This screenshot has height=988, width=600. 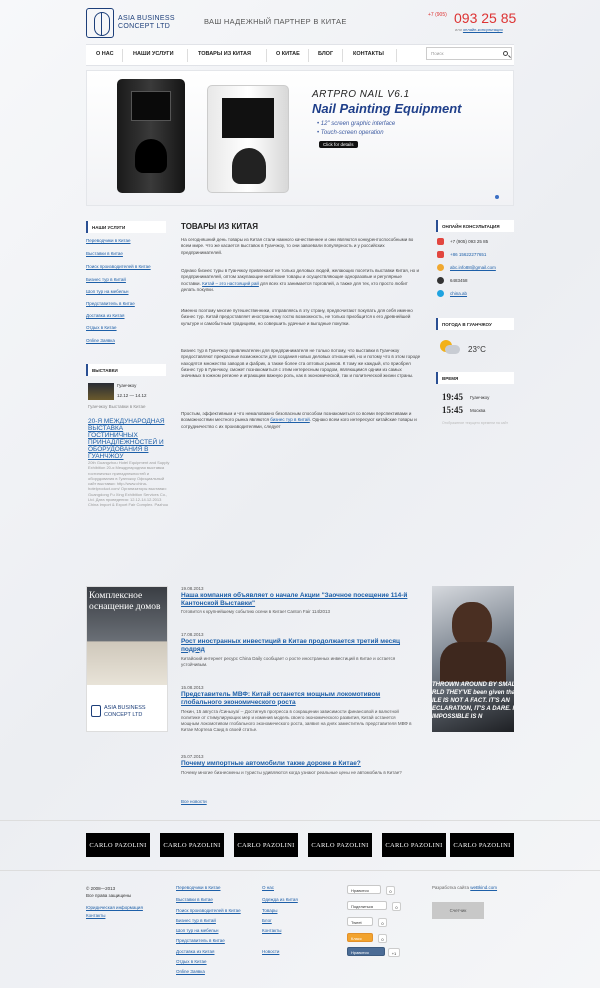 What do you see at coordinates (280, 899) in the screenshot?
I see `footer-link: Одежда из Китая` at bounding box center [280, 899].